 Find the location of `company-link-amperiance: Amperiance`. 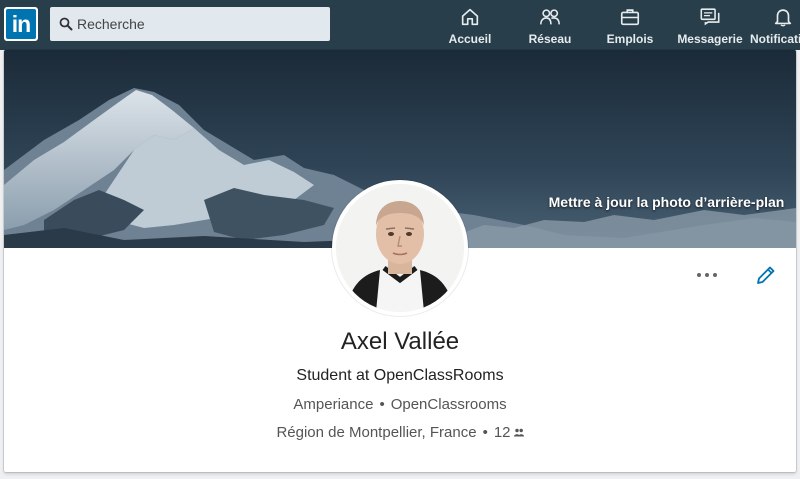

company-link-amperiance: Amperiance is located at coordinates (333, 404).